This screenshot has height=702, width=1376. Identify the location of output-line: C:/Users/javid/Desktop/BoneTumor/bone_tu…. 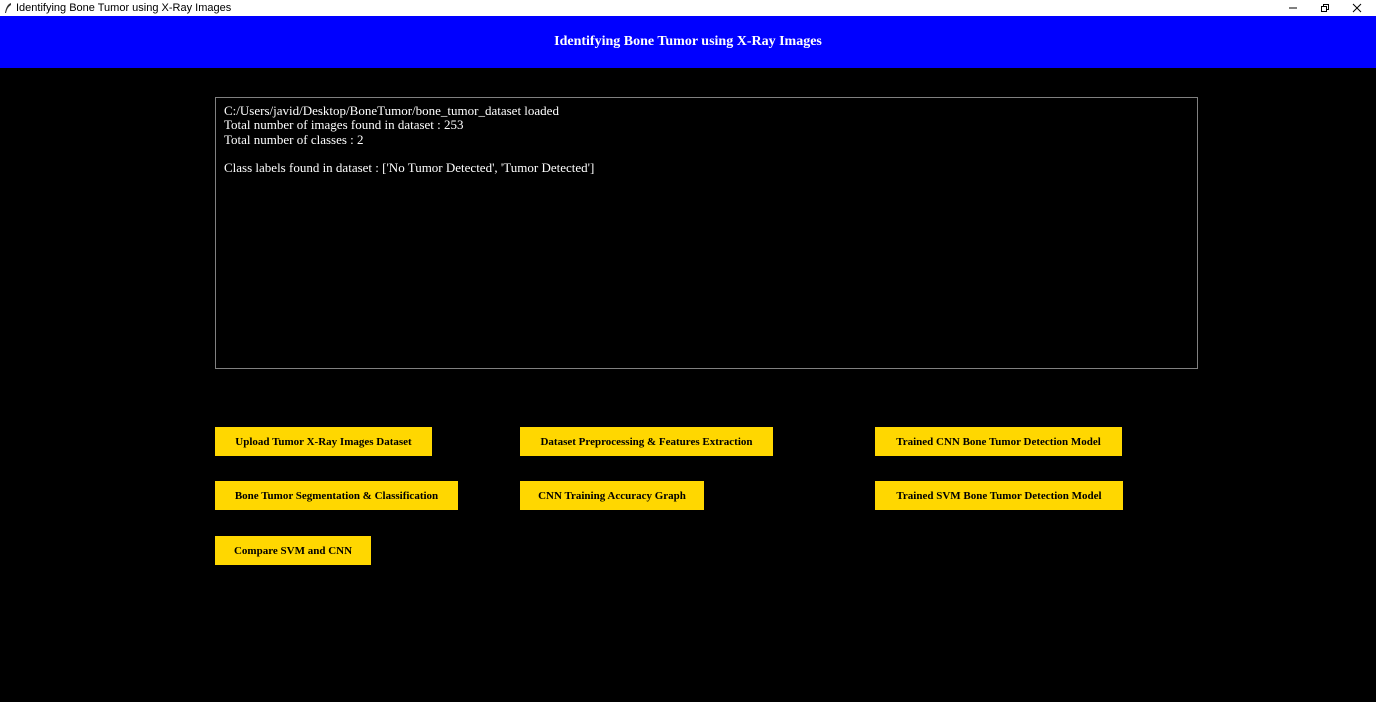
(391, 110).